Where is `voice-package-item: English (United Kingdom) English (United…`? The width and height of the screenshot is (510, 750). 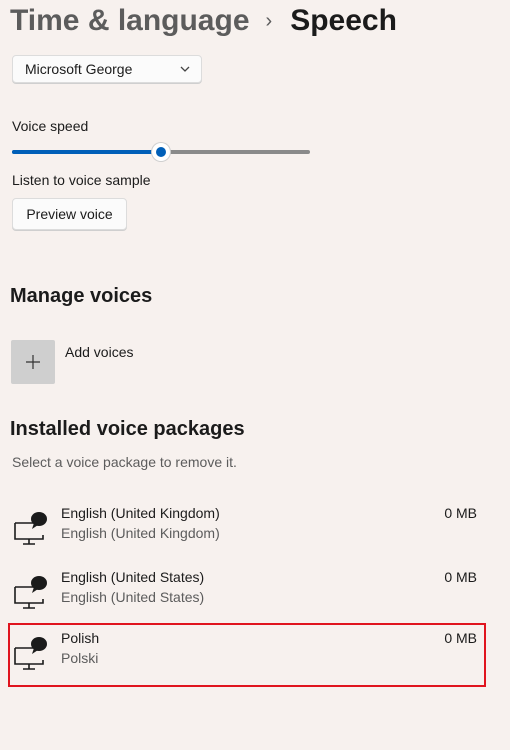 voice-package-item: English (United Kingdom) English (United… is located at coordinates (247, 530).